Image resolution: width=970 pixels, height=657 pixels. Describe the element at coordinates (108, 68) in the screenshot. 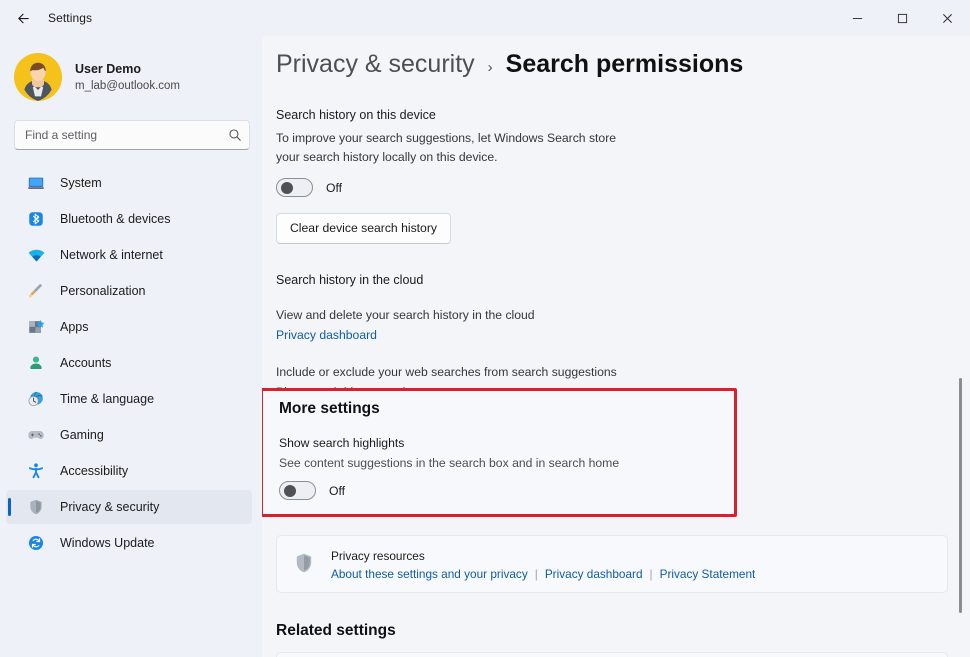

I see `account-name: User Demo` at that location.